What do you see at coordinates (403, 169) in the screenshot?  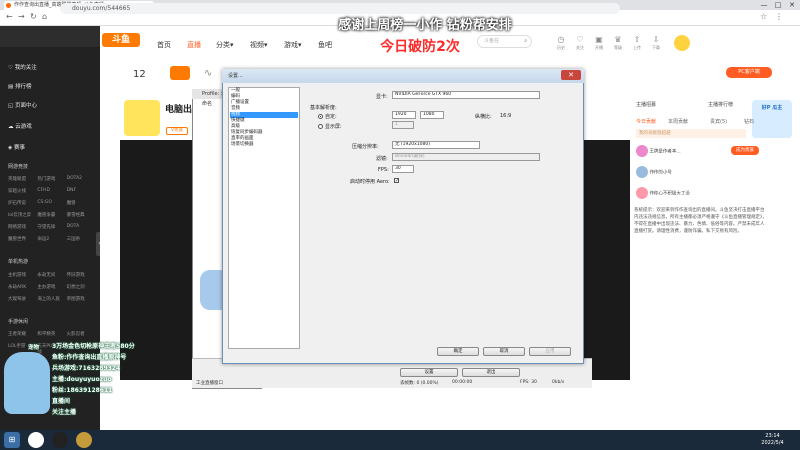 I see `fps-input: 30` at bounding box center [403, 169].